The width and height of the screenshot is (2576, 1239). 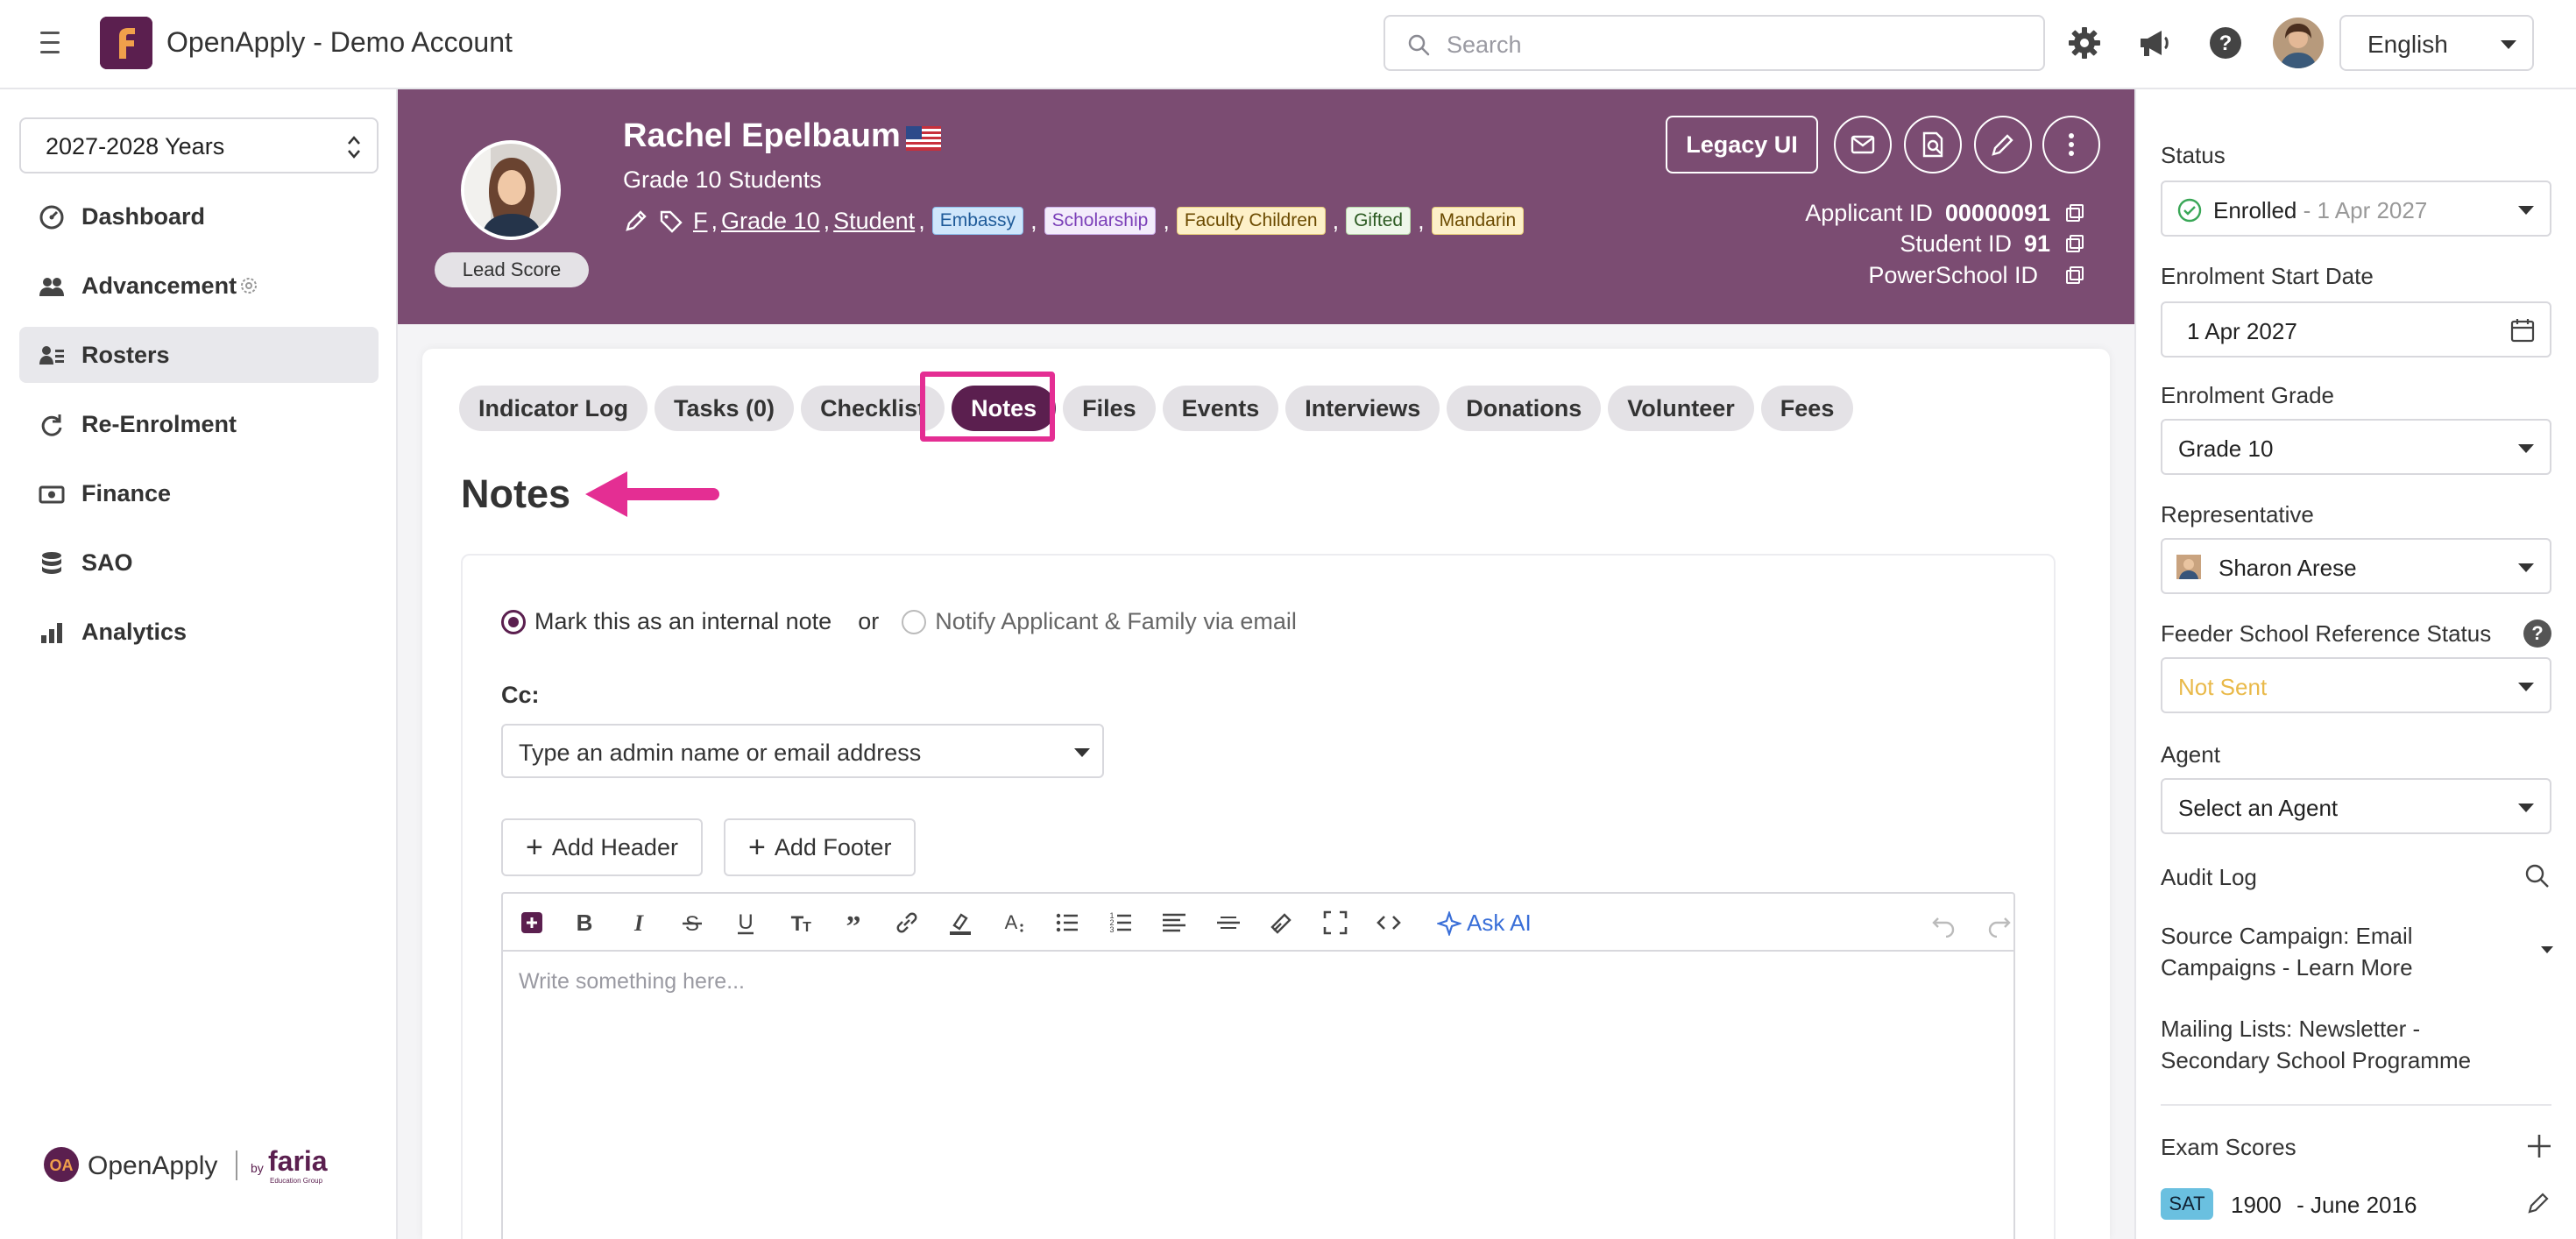 I want to click on align-icon, so click(x=1174, y=923).